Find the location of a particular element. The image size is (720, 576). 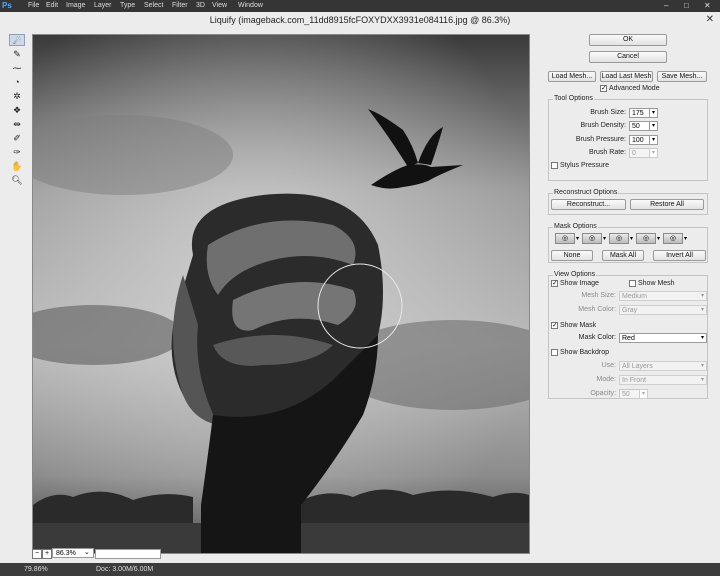

show-mask-checkbox: ✓ is located at coordinates (554, 325).